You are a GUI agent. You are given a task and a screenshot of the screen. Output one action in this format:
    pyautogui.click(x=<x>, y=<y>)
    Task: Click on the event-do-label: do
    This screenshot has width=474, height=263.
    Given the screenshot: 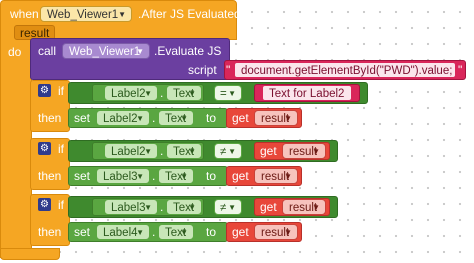 What is the action you would take?
    pyautogui.click(x=15, y=52)
    